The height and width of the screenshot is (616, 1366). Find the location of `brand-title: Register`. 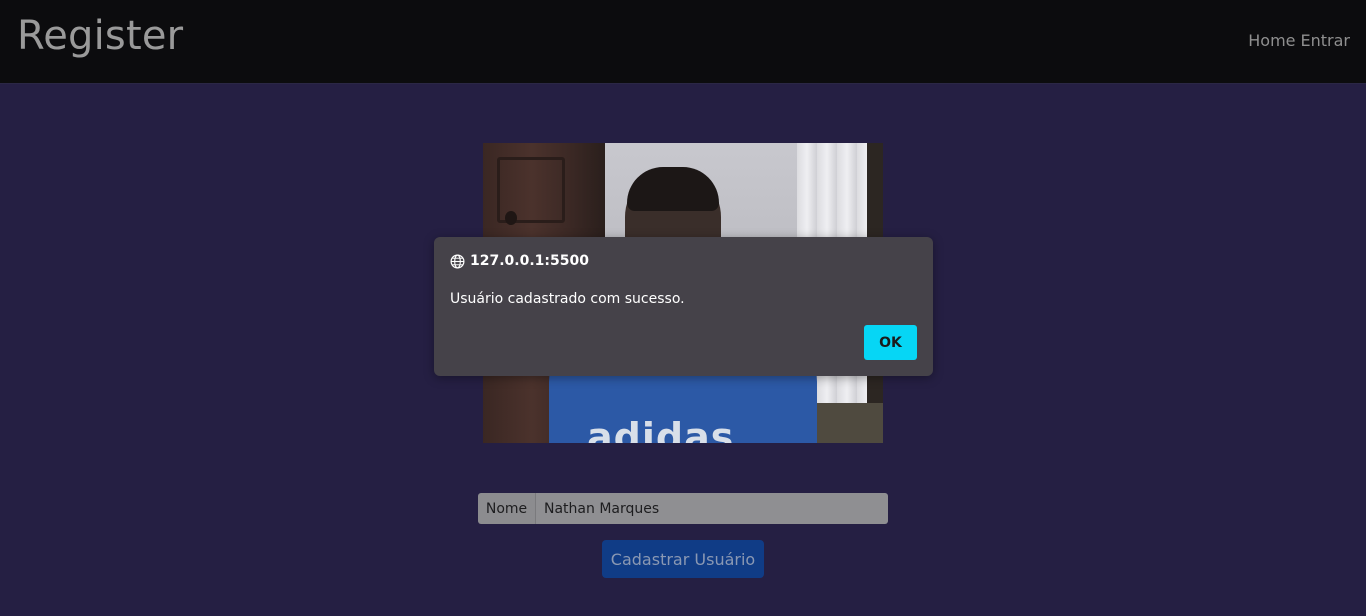

brand-title: Register is located at coordinates (100, 36).